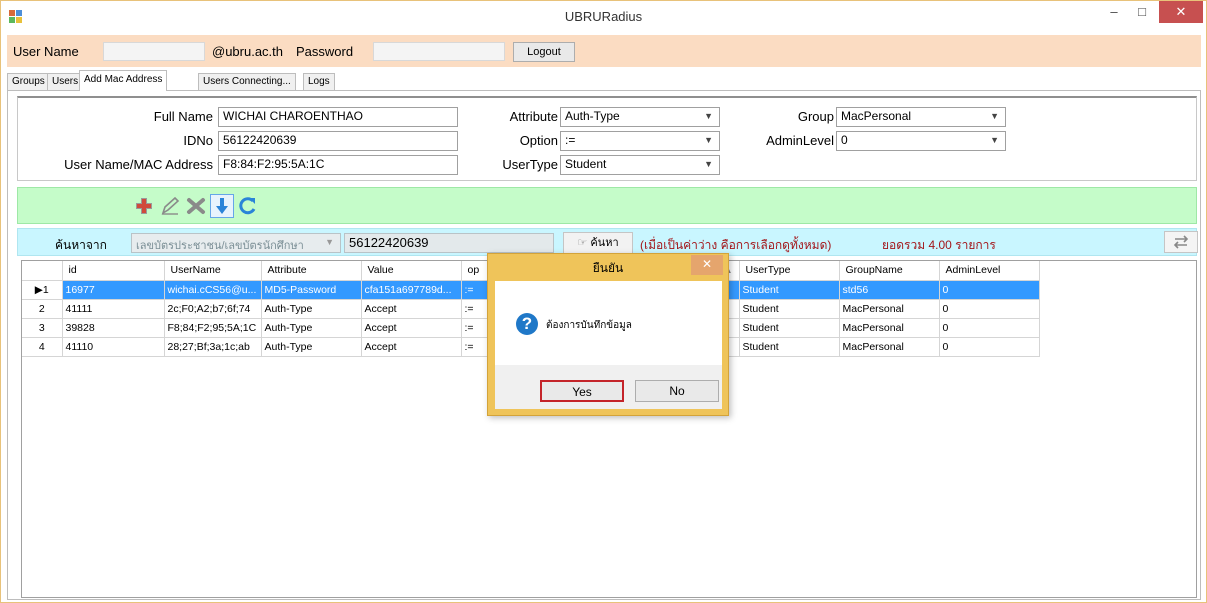  Describe the element at coordinates (213, 309) in the screenshot. I see `cell-username: 2c;F0;A2;b7;6f;74` at that location.